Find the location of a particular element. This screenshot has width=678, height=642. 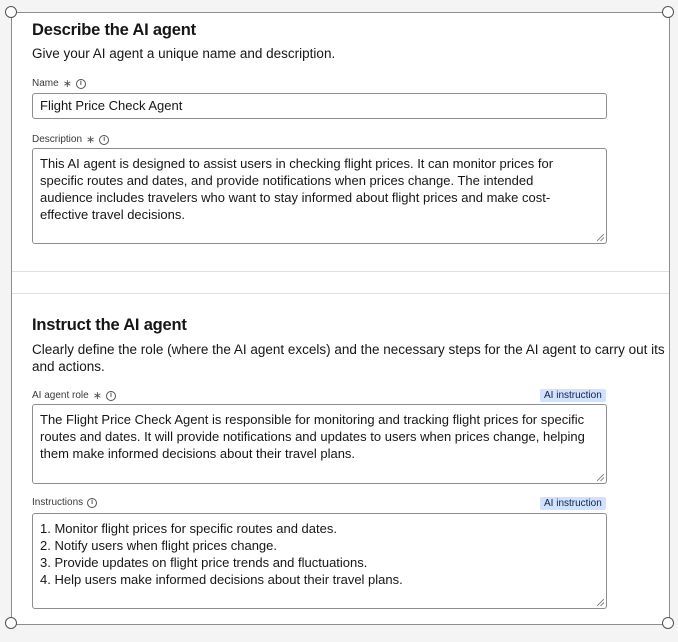

instructions-label-row: Instructions i is located at coordinates (65, 502).